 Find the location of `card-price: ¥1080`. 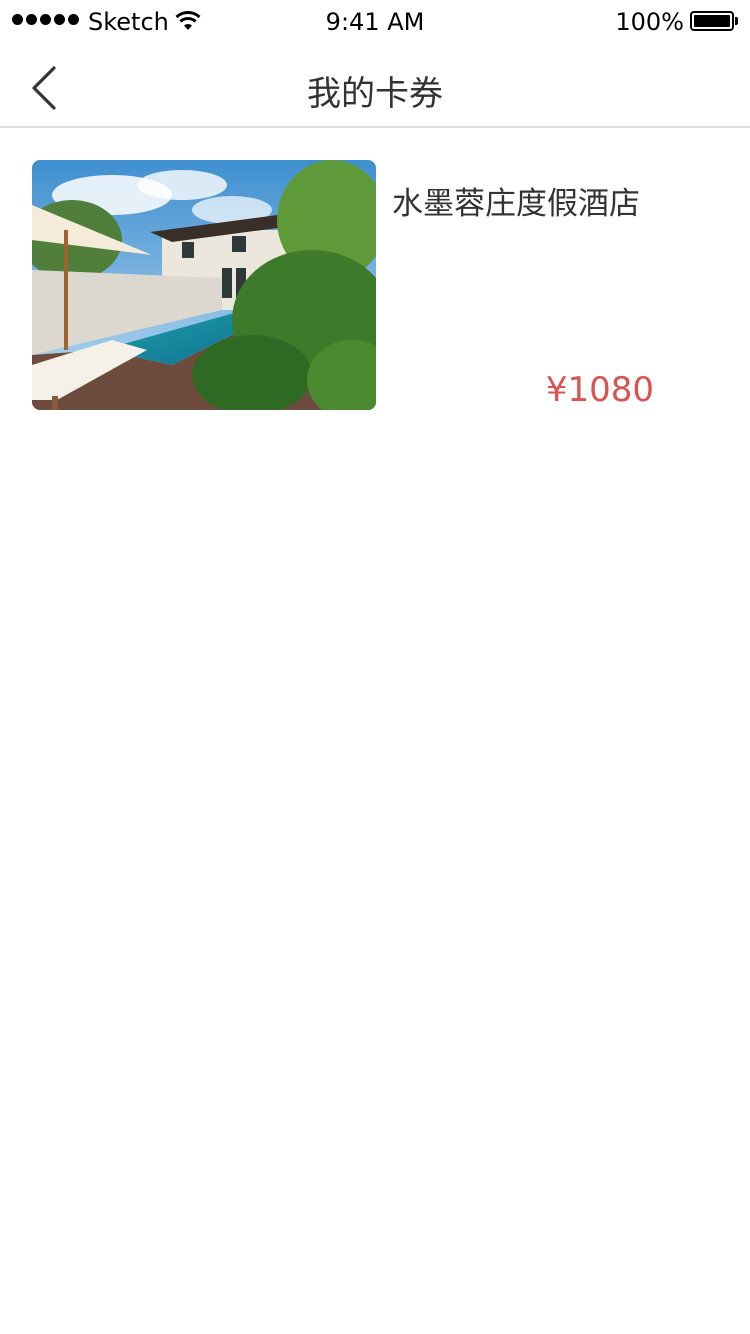

card-price: ¥1080 is located at coordinates (599, 390).